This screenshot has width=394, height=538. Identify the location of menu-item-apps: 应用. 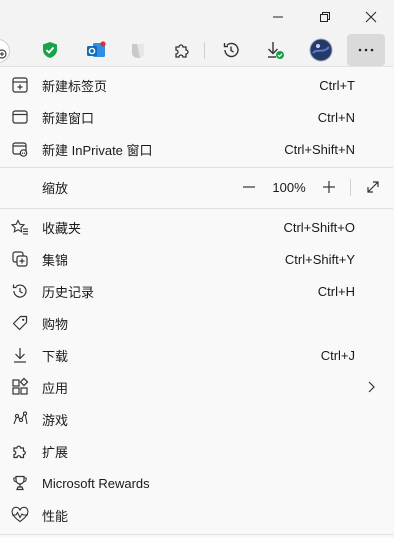
(196, 387).